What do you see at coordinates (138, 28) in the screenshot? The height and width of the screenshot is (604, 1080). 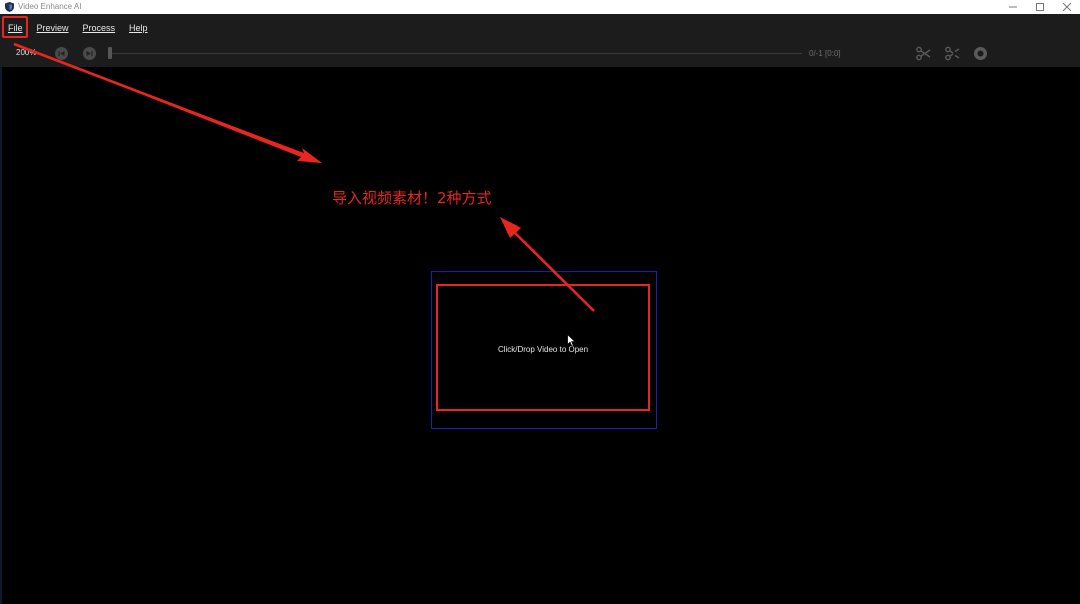 I see `menu-help: Help` at bounding box center [138, 28].